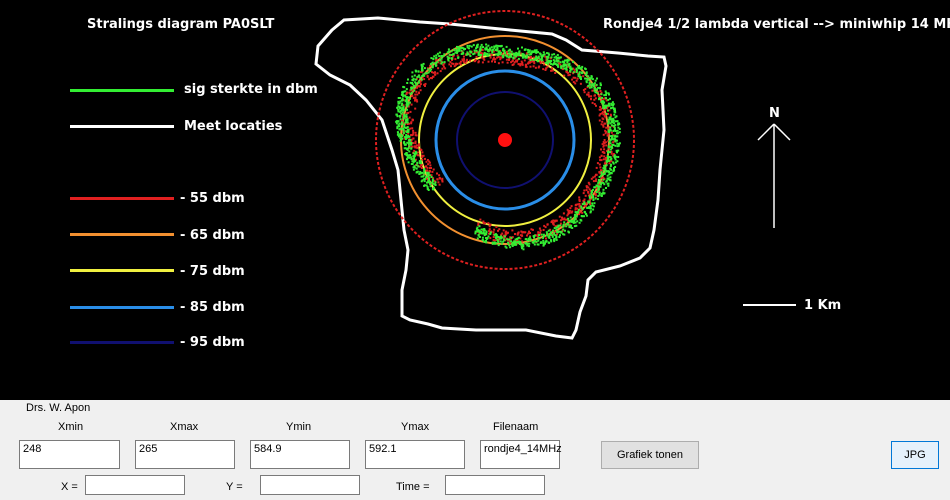 Image resolution: width=950 pixels, height=500 pixels. Describe the element at coordinates (650, 455) in the screenshot. I see `show-graph-button: Grafiek tonen` at that location.